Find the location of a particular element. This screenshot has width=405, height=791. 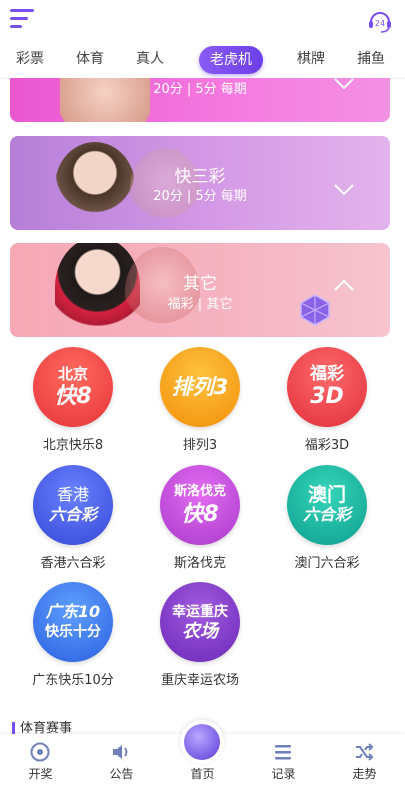

game-label: 北京快乐8 is located at coordinates (73, 445).